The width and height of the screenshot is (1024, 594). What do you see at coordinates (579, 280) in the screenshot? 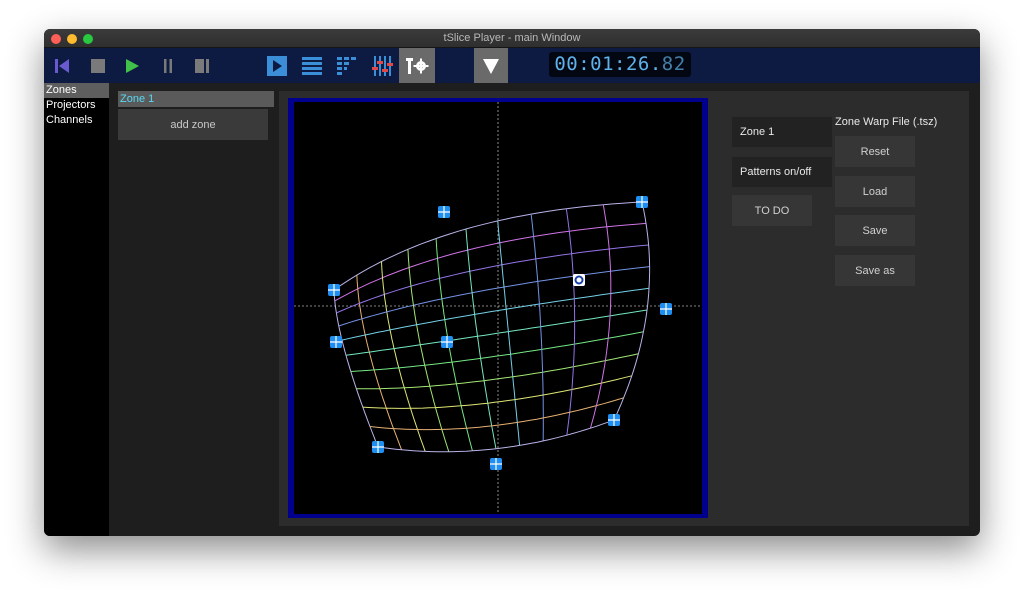
I see `selected-tangent-handle` at bounding box center [579, 280].